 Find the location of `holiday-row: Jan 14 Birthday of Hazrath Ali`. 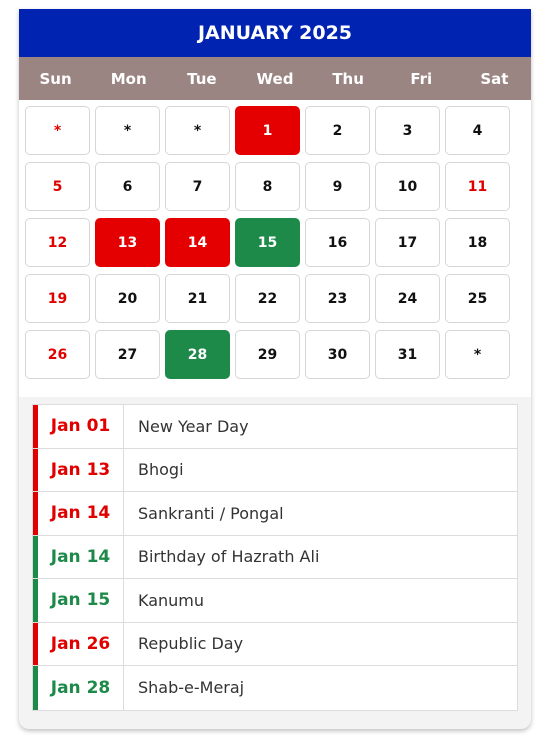

holiday-row: Jan 14 Birthday of Hazrath Ali is located at coordinates (275, 557).